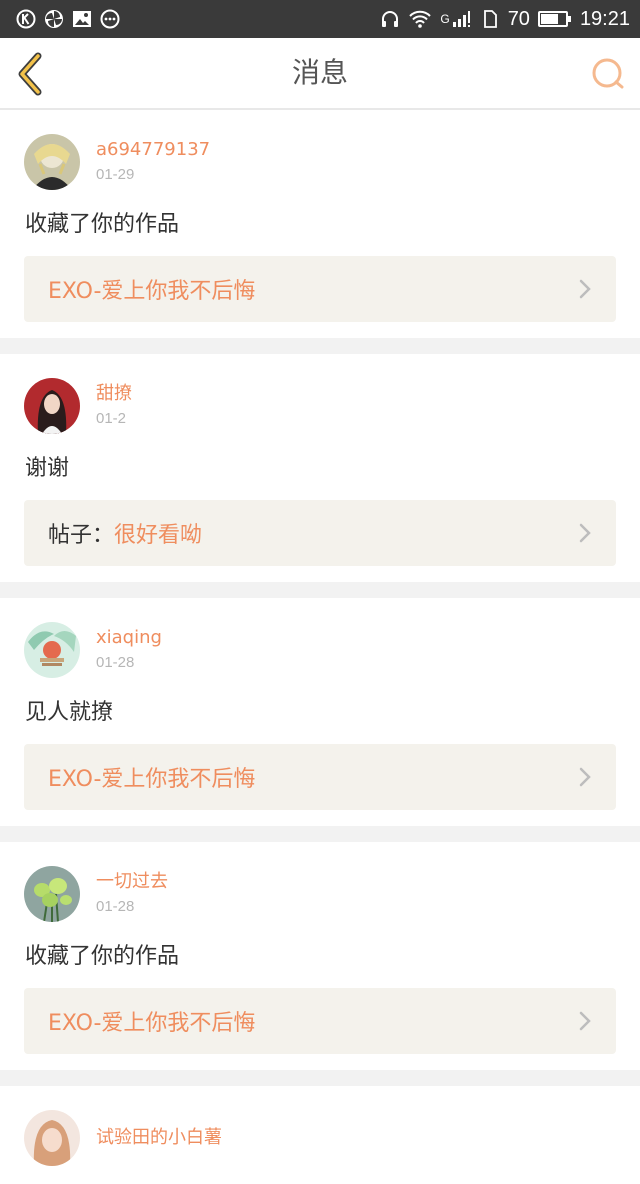 The width and height of the screenshot is (640, 1184). I want to click on page-title: 消息, so click(319, 72).